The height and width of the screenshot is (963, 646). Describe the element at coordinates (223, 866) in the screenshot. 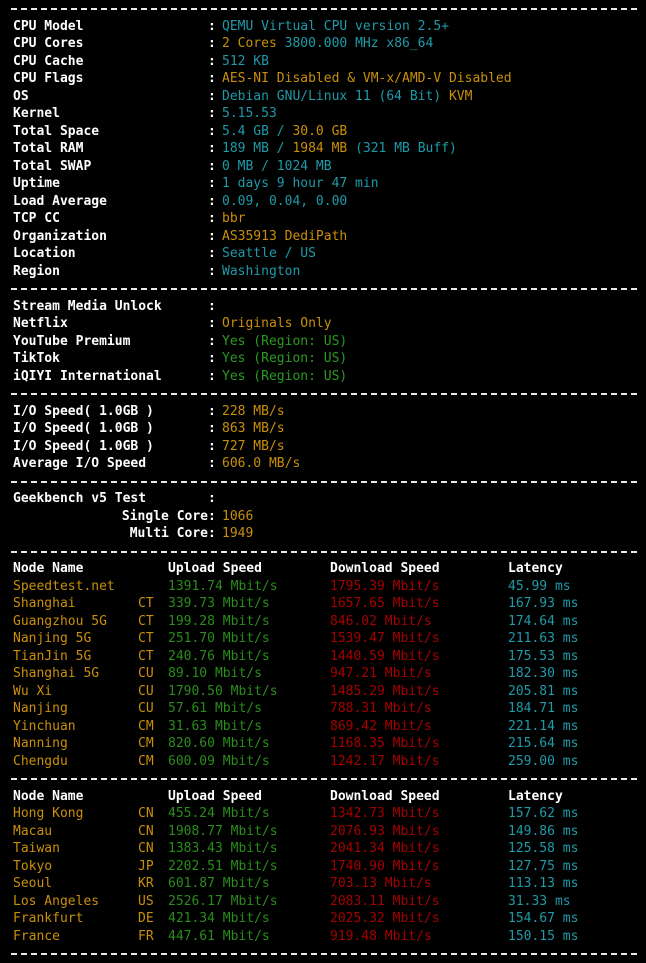

I see `cell-upload-speed: 2202.51 Mbit/s` at that location.